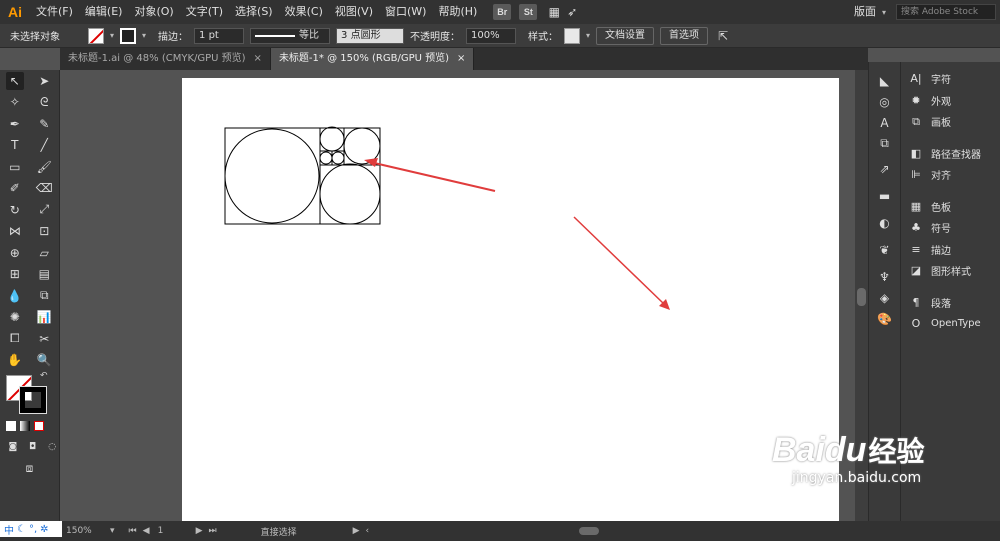 This screenshot has width=1000, height=541. I want to click on stock-icon: St, so click(528, 12).